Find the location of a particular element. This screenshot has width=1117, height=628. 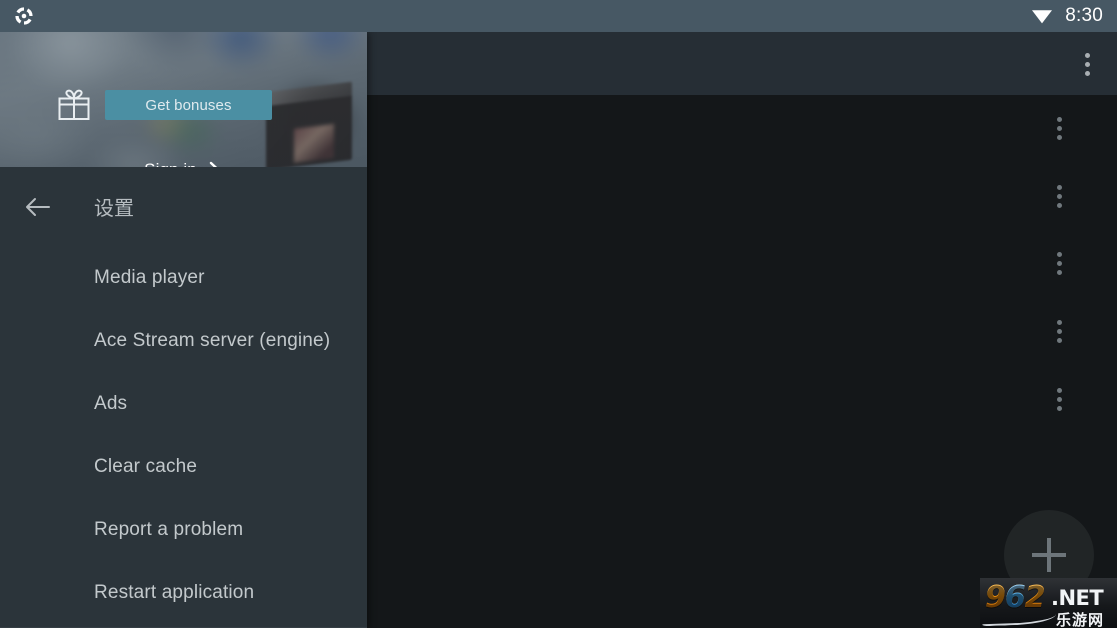

arrow-left-icon is located at coordinates (38, 207).